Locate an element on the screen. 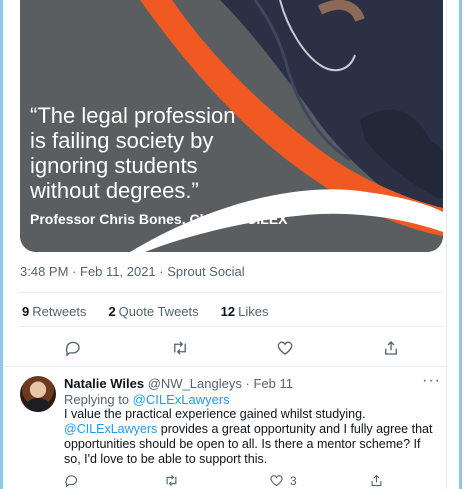 The image size is (462, 489). reply-like-button: 3 is located at coordinates (283, 480).